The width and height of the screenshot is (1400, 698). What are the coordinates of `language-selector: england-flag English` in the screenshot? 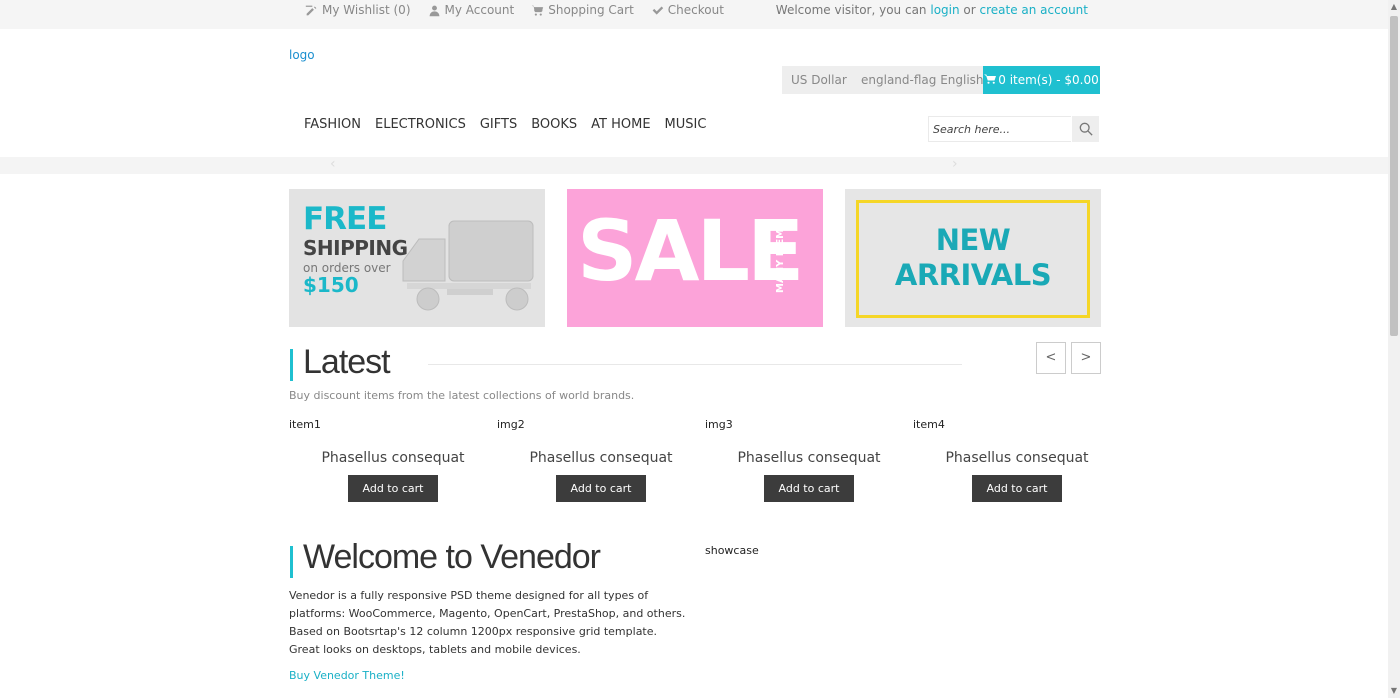 It's located at (922, 80).